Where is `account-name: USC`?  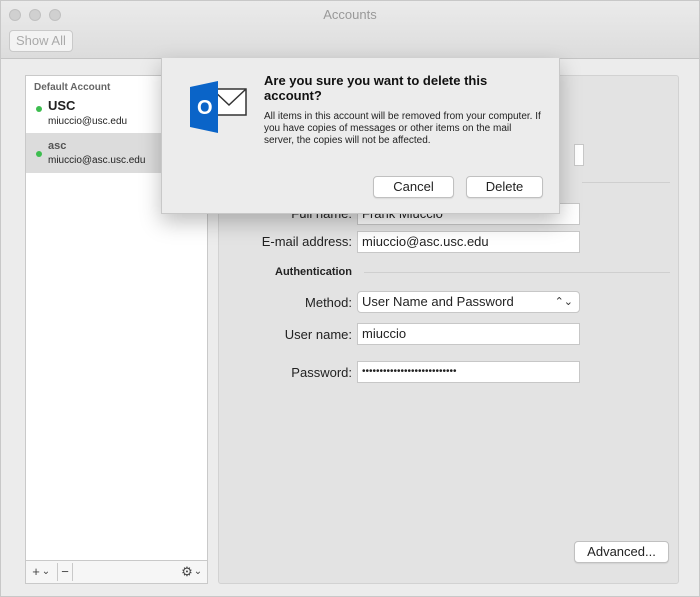
account-name: USC is located at coordinates (62, 105).